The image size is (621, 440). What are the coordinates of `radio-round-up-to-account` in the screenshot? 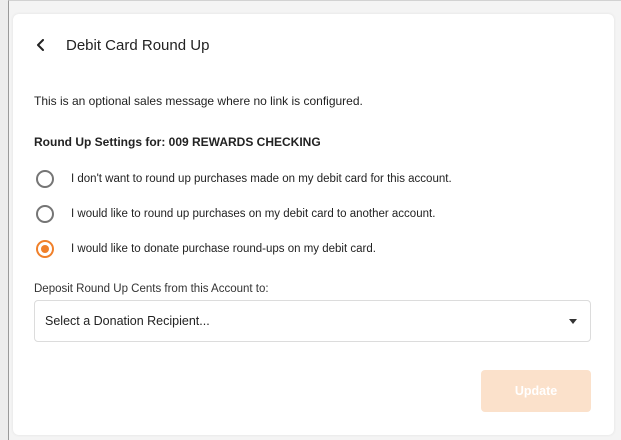 It's located at (45, 214).